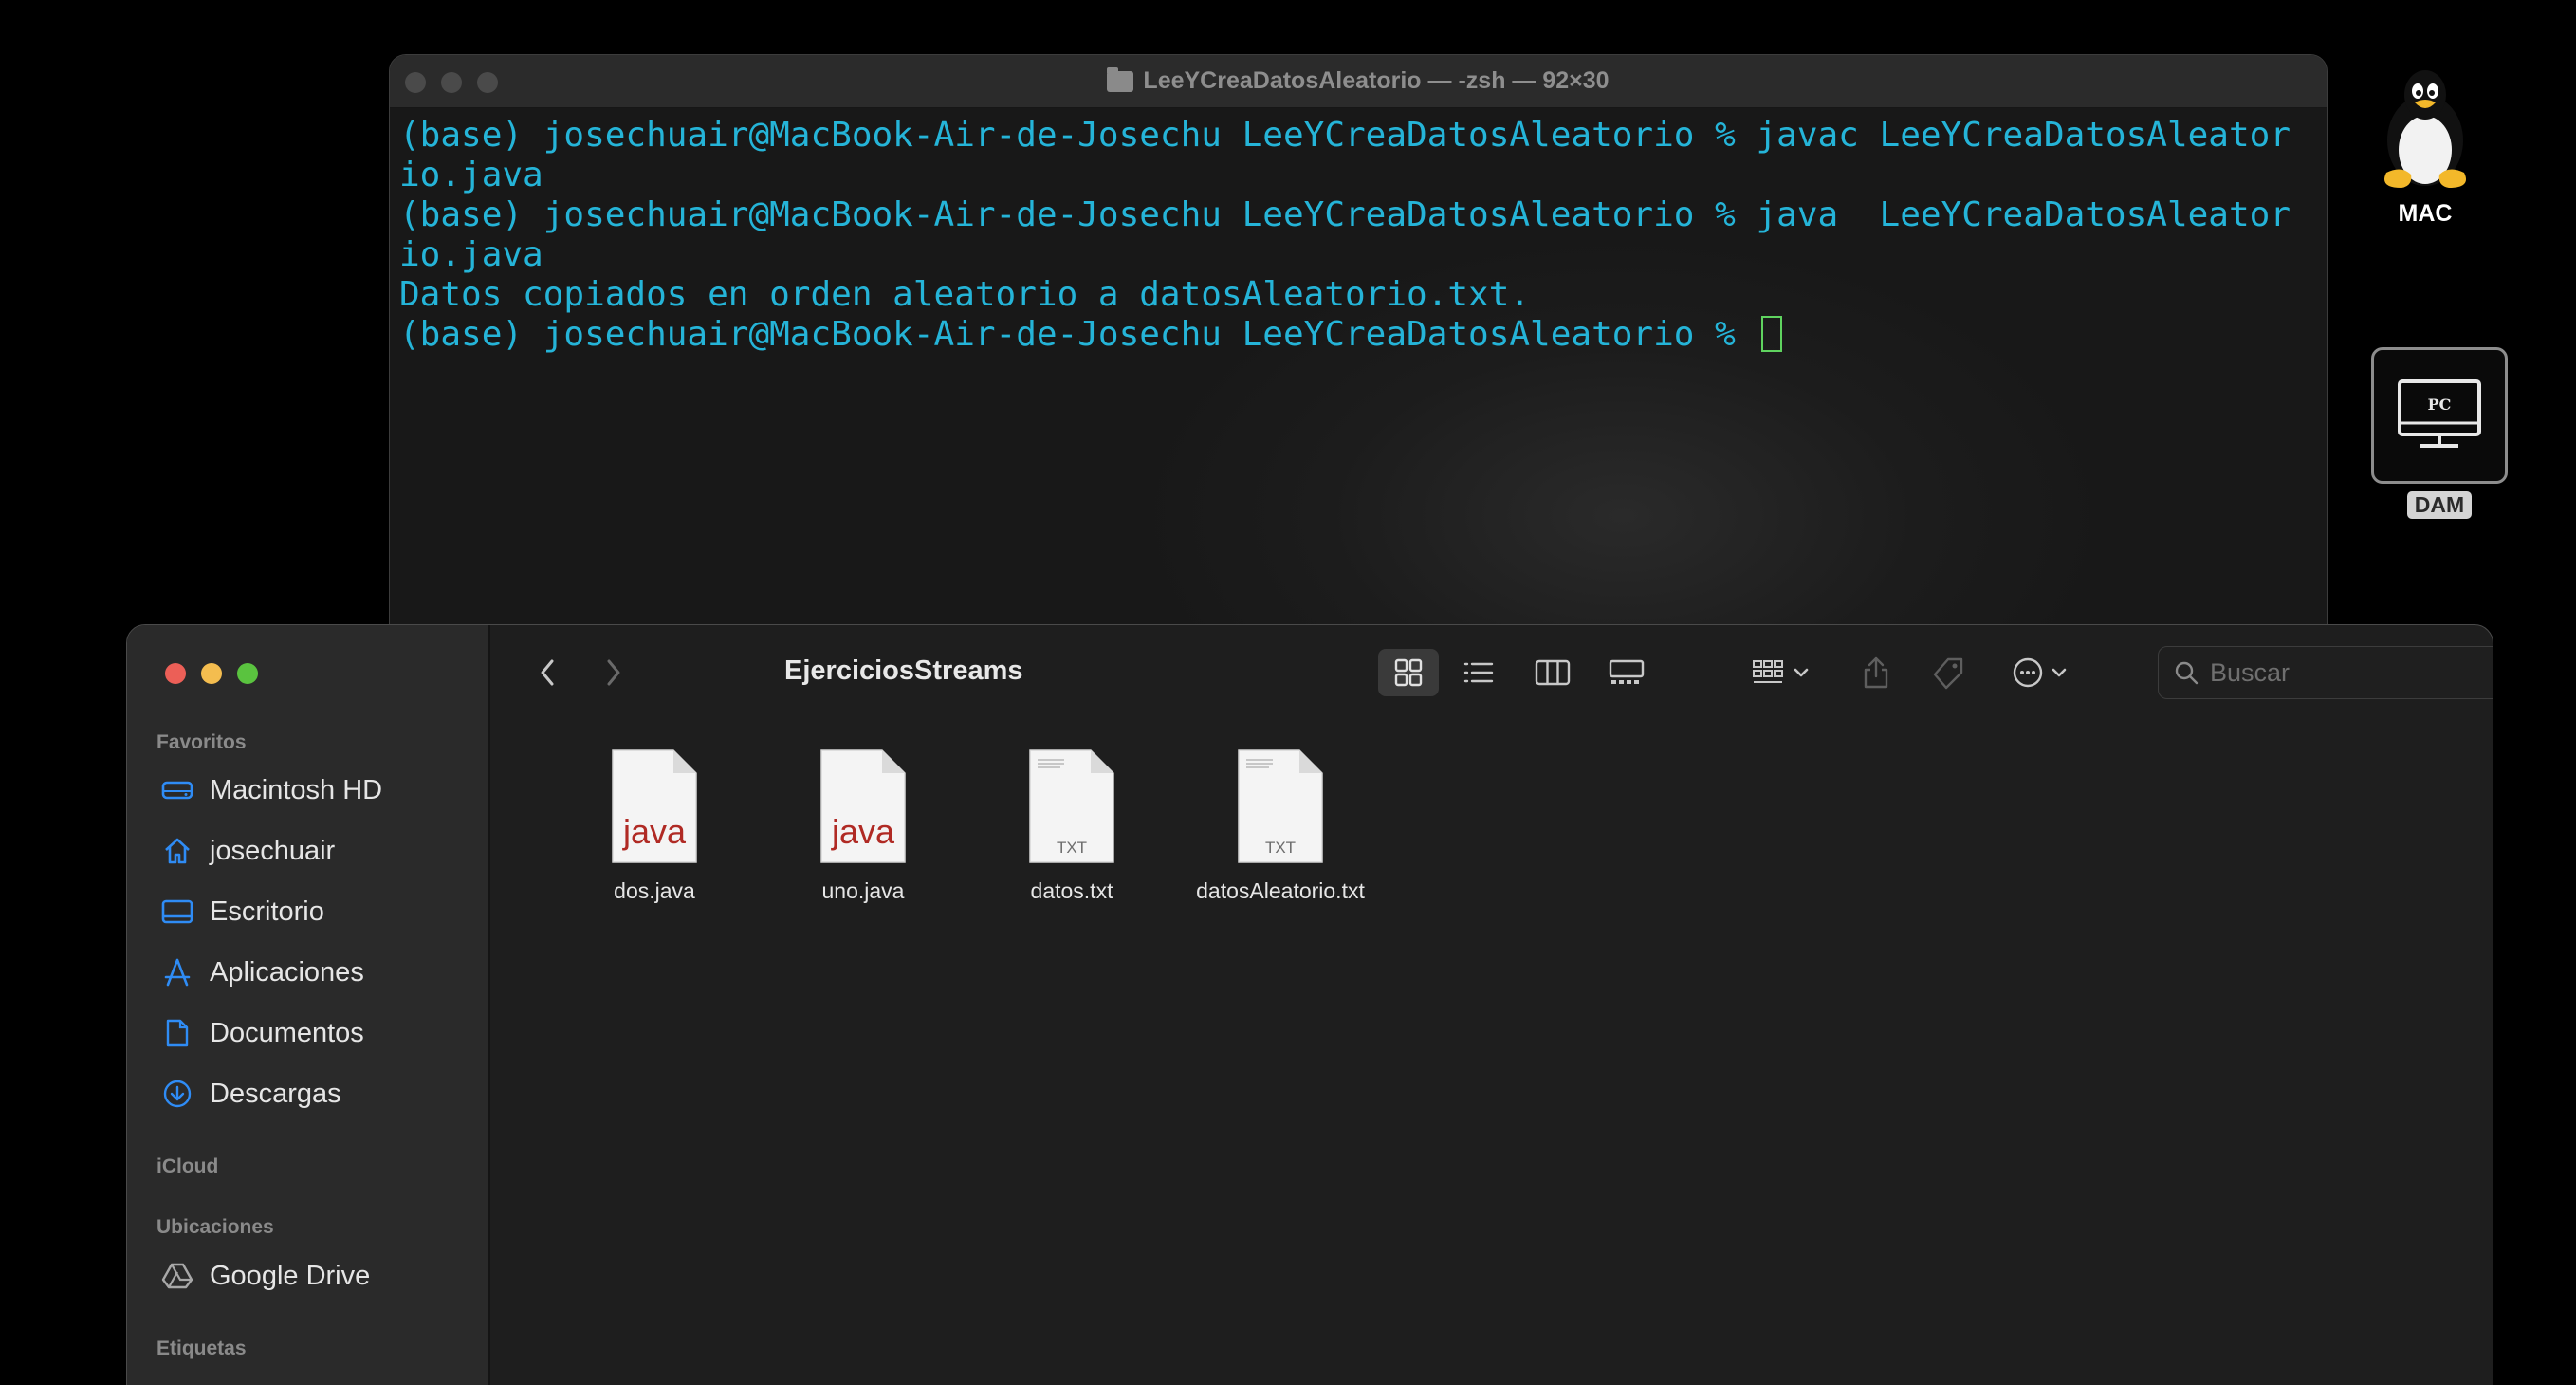 Image resolution: width=2576 pixels, height=1385 pixels. What do you see at coordinates (201, 742) in the screenshot?
I see `sidebar-heading-favorites: Favoritos` at bounding box center [201, 742].